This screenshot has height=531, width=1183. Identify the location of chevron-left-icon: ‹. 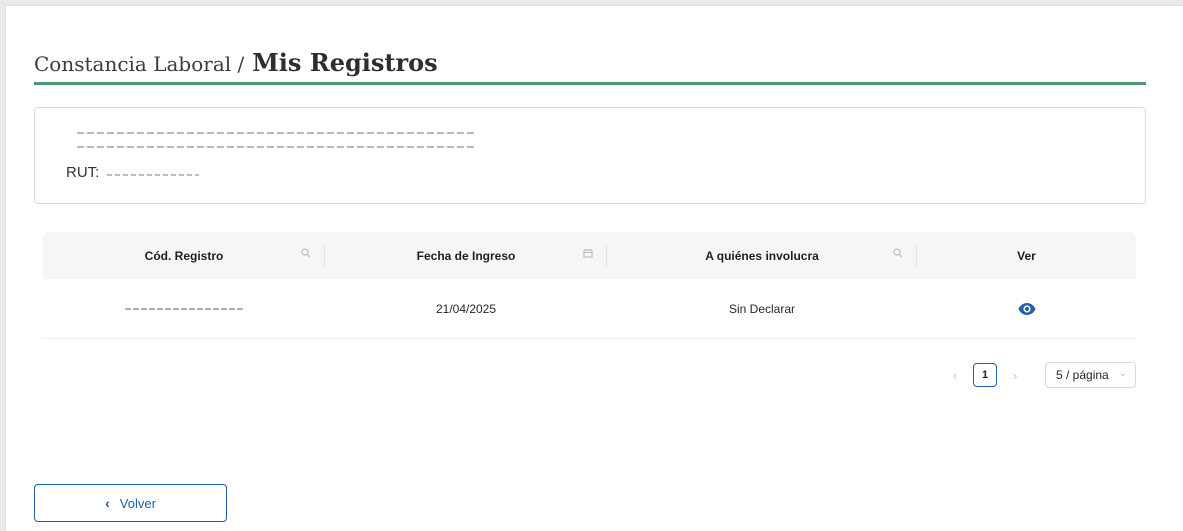
(107, 503).